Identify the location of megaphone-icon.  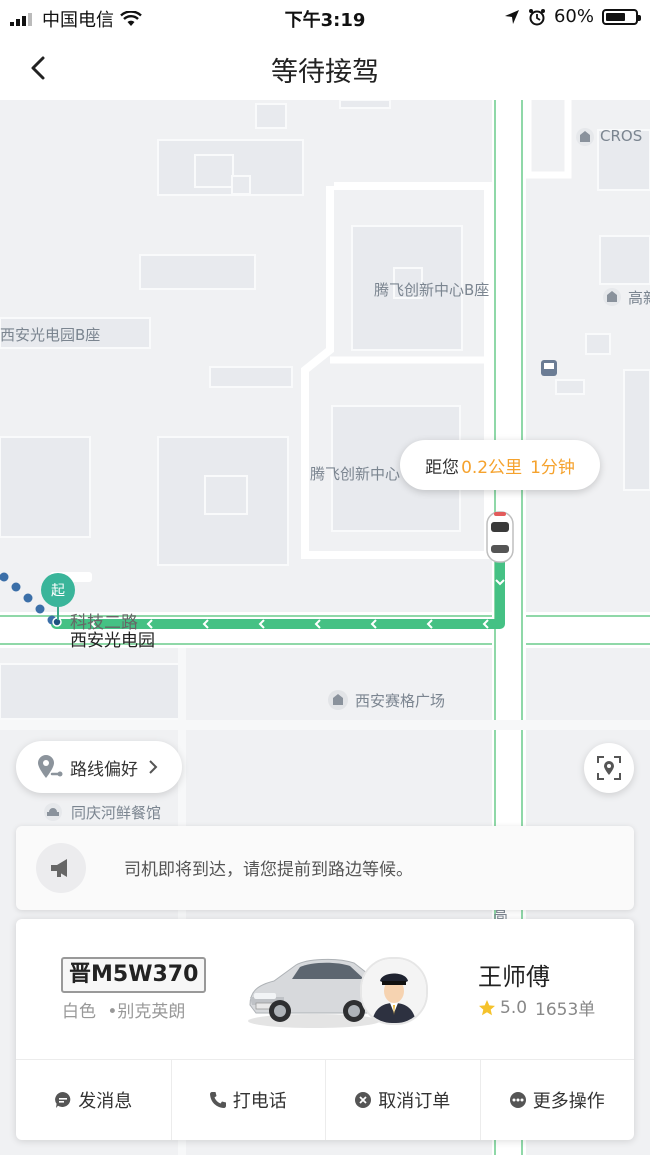
(59, 868).